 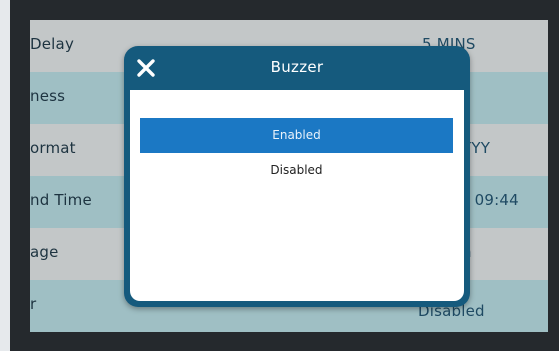 What do you see at coordinates (296, 135) in the screenshot?
I see `option-enabled: Enabled` at bounding box center [296, 135].